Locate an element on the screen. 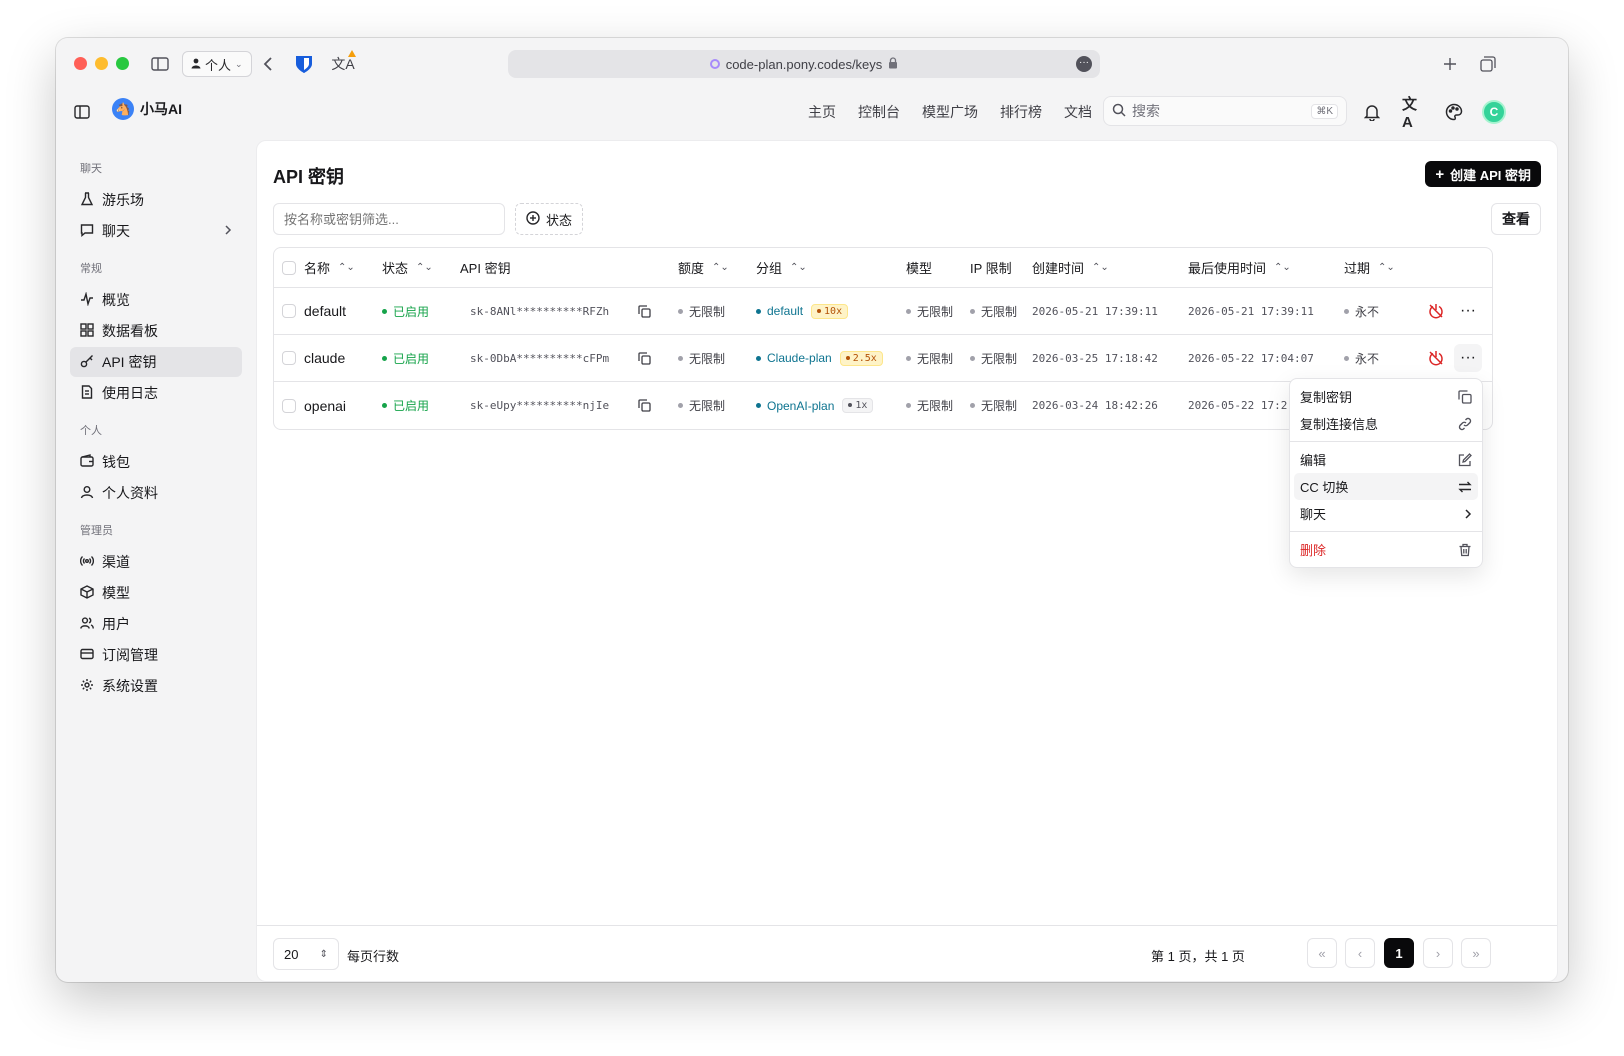 The width and height of the screenshot is (1624, 1056). radio-signal-icon is located at coordinates (87, 562).